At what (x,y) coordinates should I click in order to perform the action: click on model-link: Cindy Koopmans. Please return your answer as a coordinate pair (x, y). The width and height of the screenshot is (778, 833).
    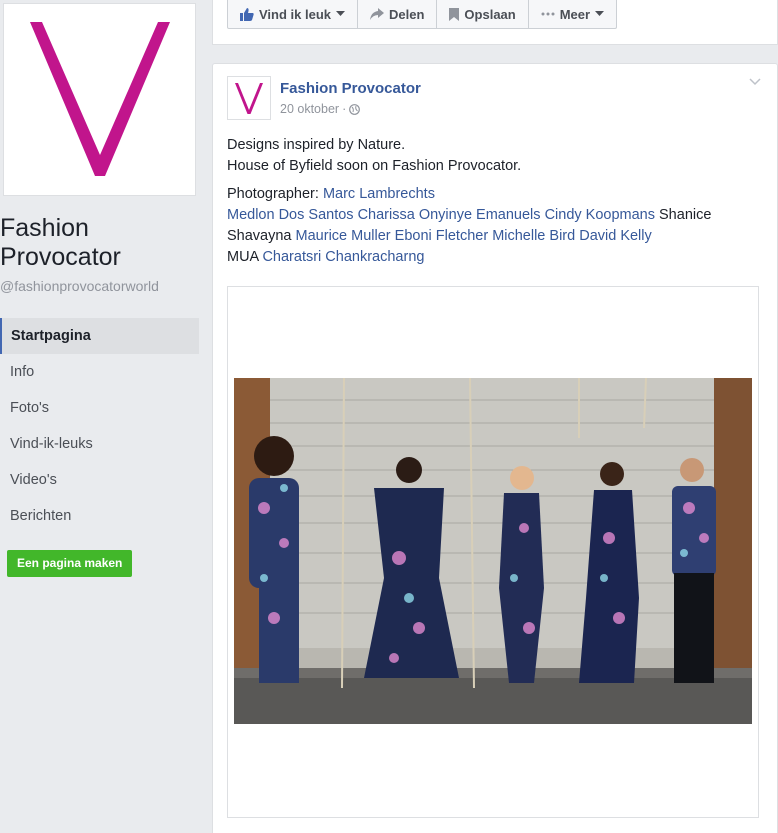
    Looking at the image, I should click on (600, 215).